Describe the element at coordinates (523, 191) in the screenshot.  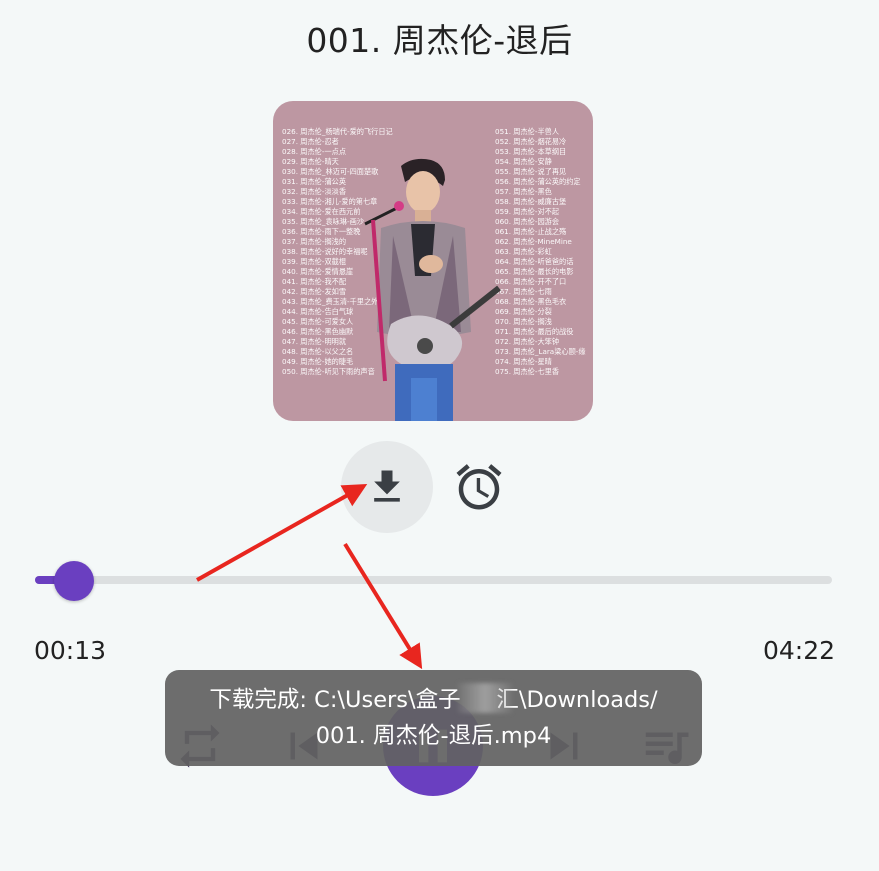
I see `cover-track-line: 057. 周杰伦-黑色` at that location.